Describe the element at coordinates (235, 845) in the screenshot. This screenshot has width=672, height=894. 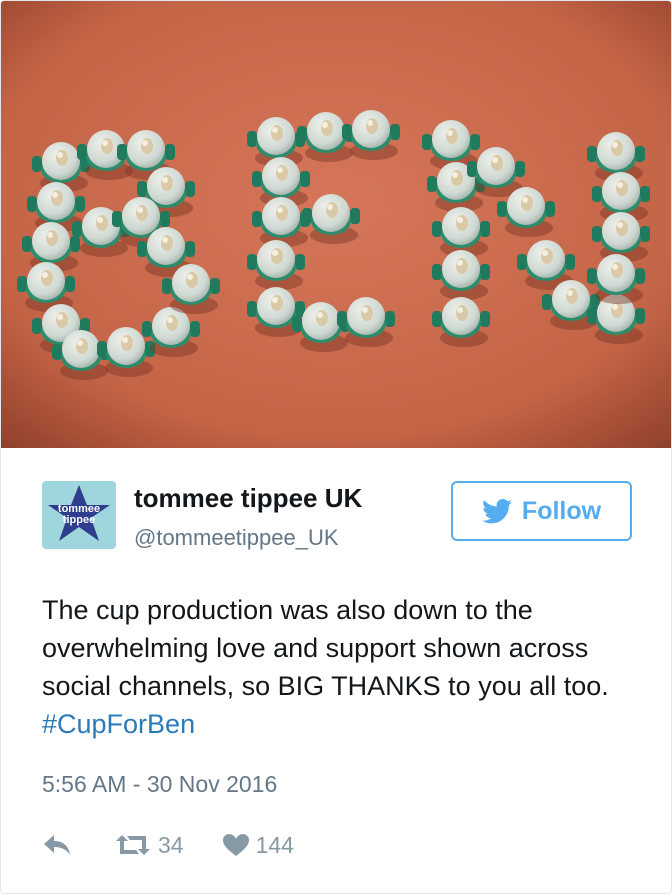
I see `heart-icon` at that location.